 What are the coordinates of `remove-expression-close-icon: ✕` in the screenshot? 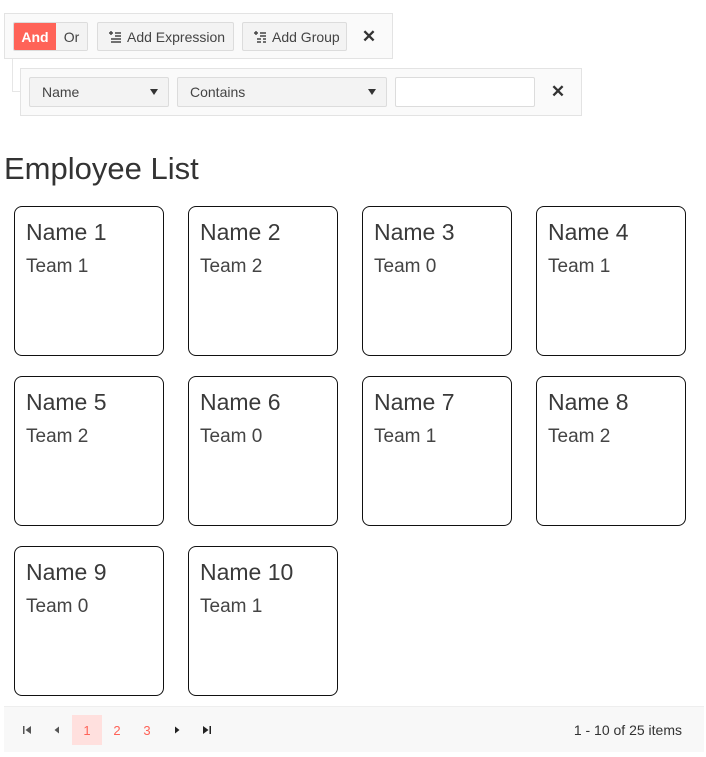 It's located at (558, 92).